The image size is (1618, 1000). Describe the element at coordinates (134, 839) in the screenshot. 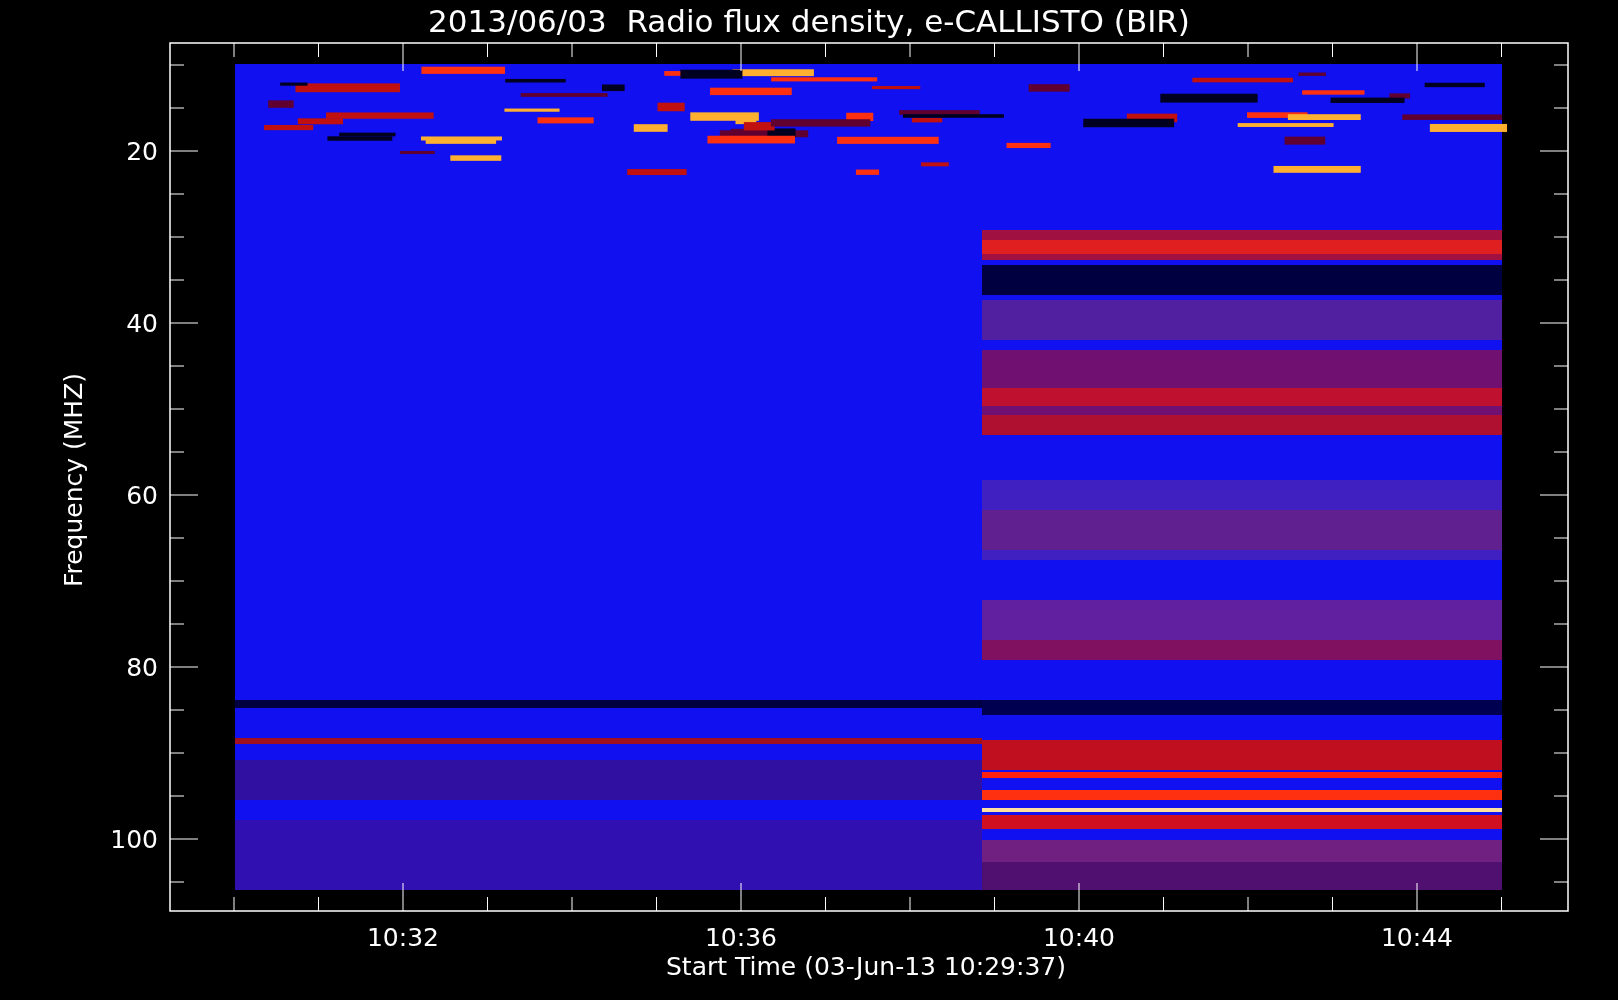

I see `axis-tick-label: 100` at that location.